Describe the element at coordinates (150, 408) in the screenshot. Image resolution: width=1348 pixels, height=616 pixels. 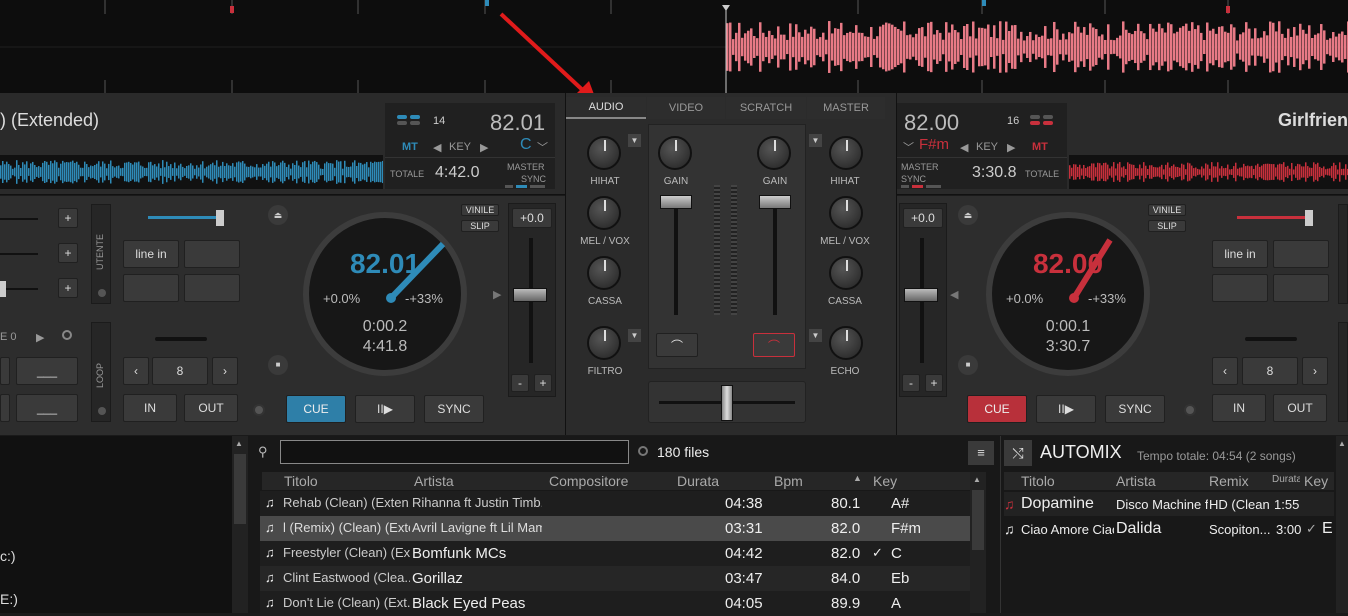
I see `left-loop-in-button: IN` at that location.